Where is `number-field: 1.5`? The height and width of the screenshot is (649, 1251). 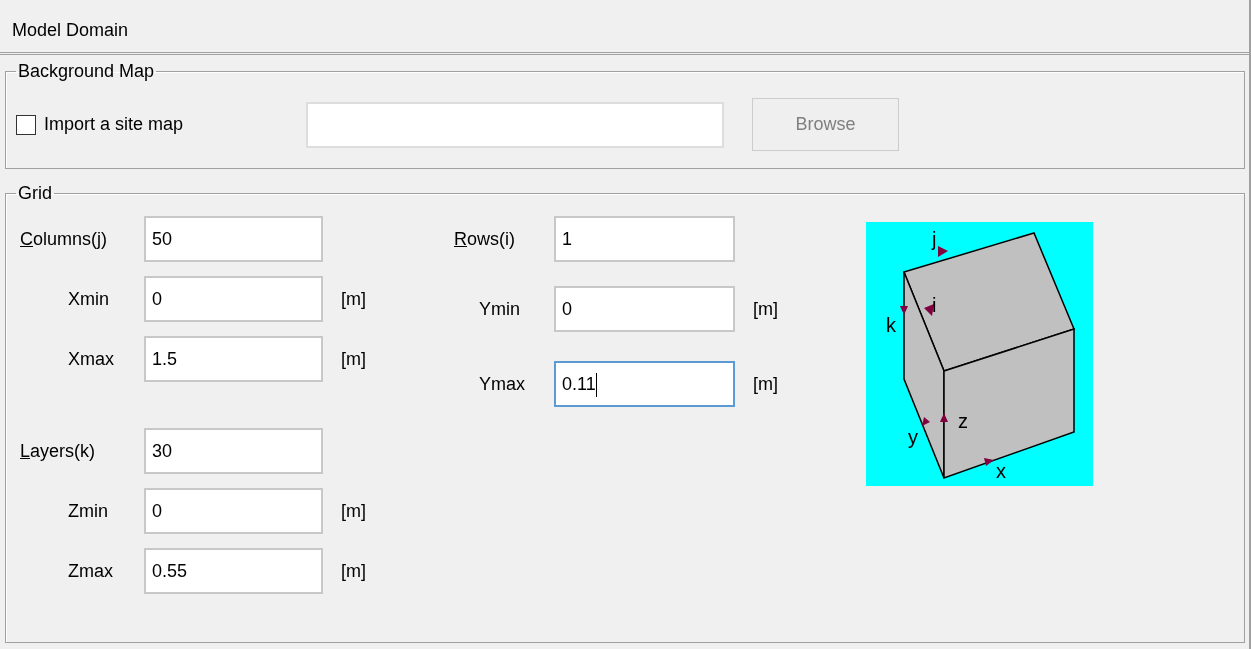
number-field: 1.5 is located at coordinates (233, 359).